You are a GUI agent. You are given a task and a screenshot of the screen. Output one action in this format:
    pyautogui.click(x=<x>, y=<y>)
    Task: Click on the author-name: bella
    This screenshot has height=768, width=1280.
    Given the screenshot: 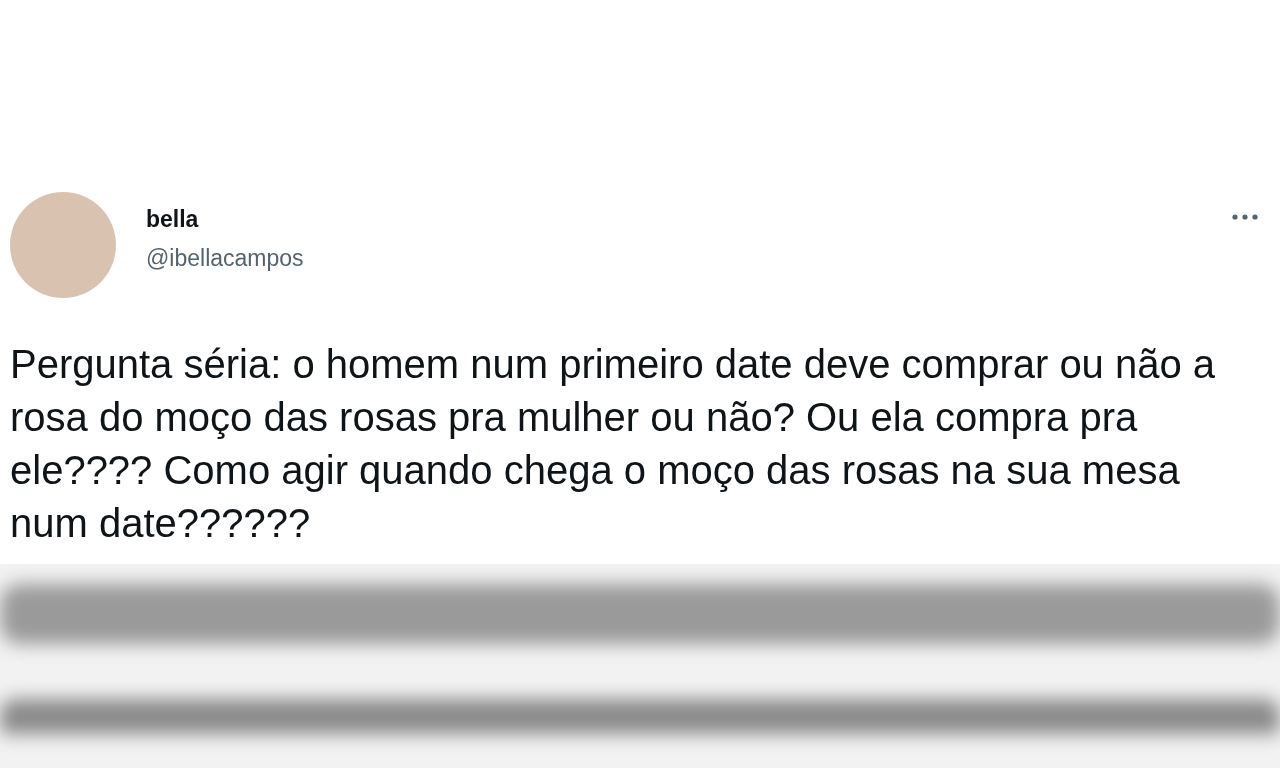 What is the action you would take?
    pyautogui.click(x=225, y=219)
    